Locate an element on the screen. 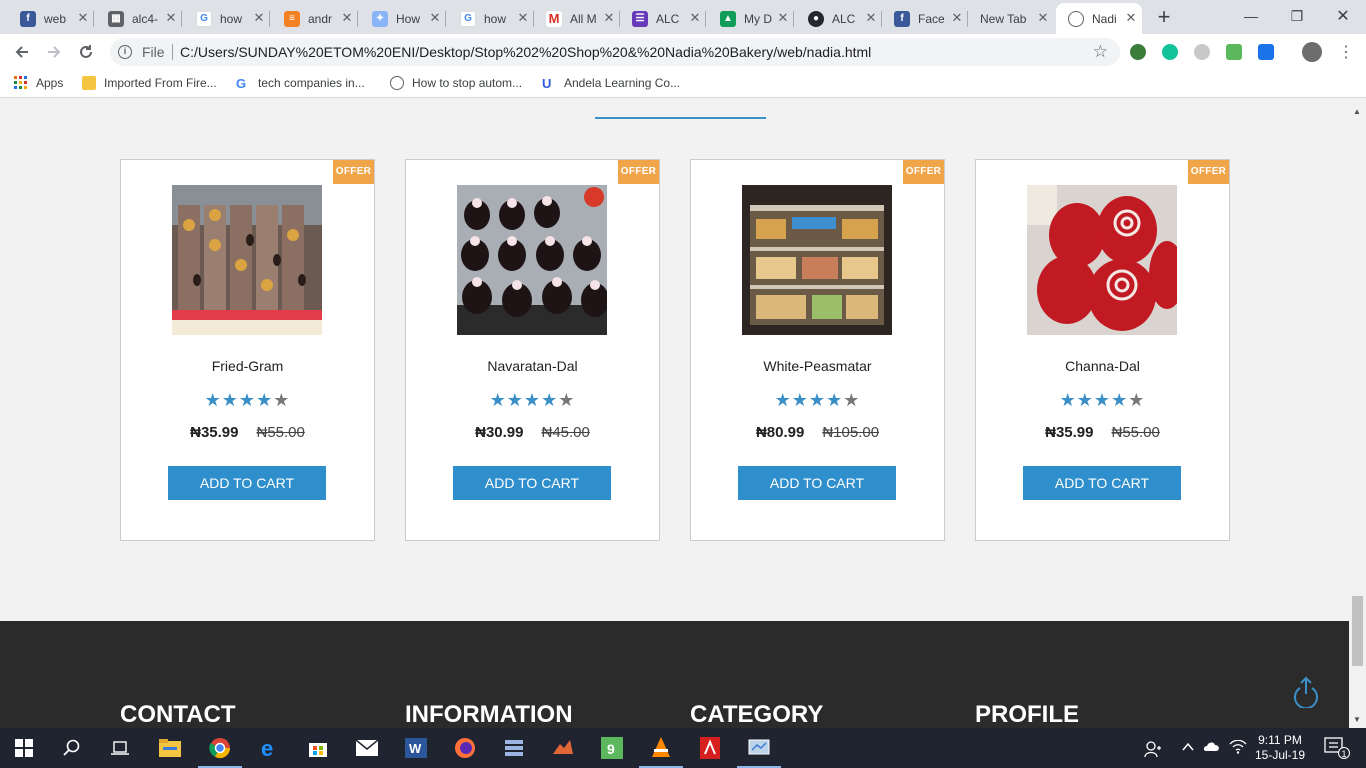 The width and height of the screenshot is (1366, 768). star-rating: ★★★★★ is located at coordinates (817, 400).